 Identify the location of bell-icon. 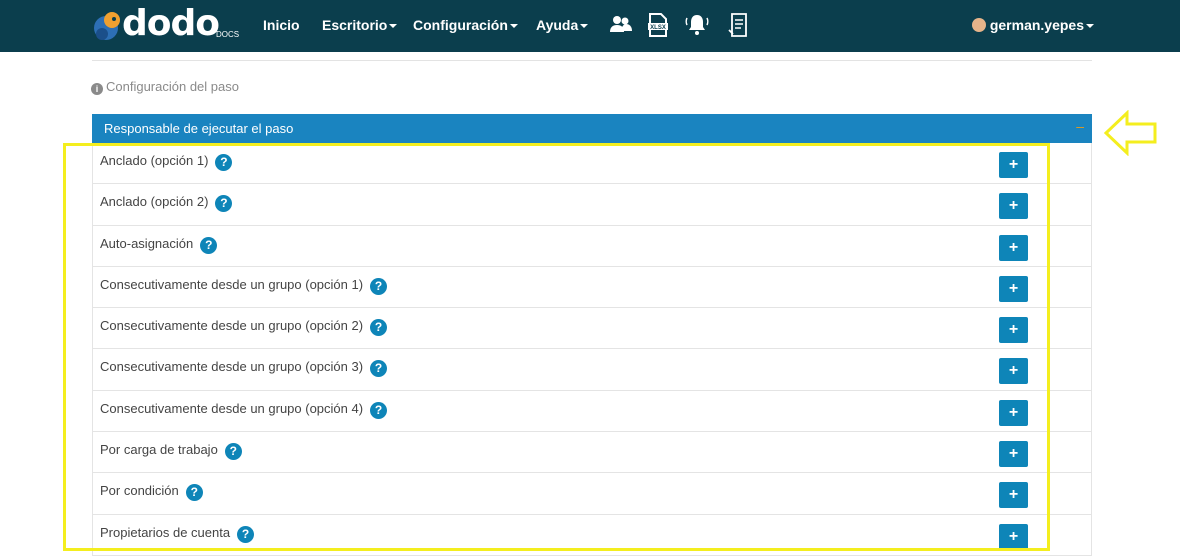
(697, 25).